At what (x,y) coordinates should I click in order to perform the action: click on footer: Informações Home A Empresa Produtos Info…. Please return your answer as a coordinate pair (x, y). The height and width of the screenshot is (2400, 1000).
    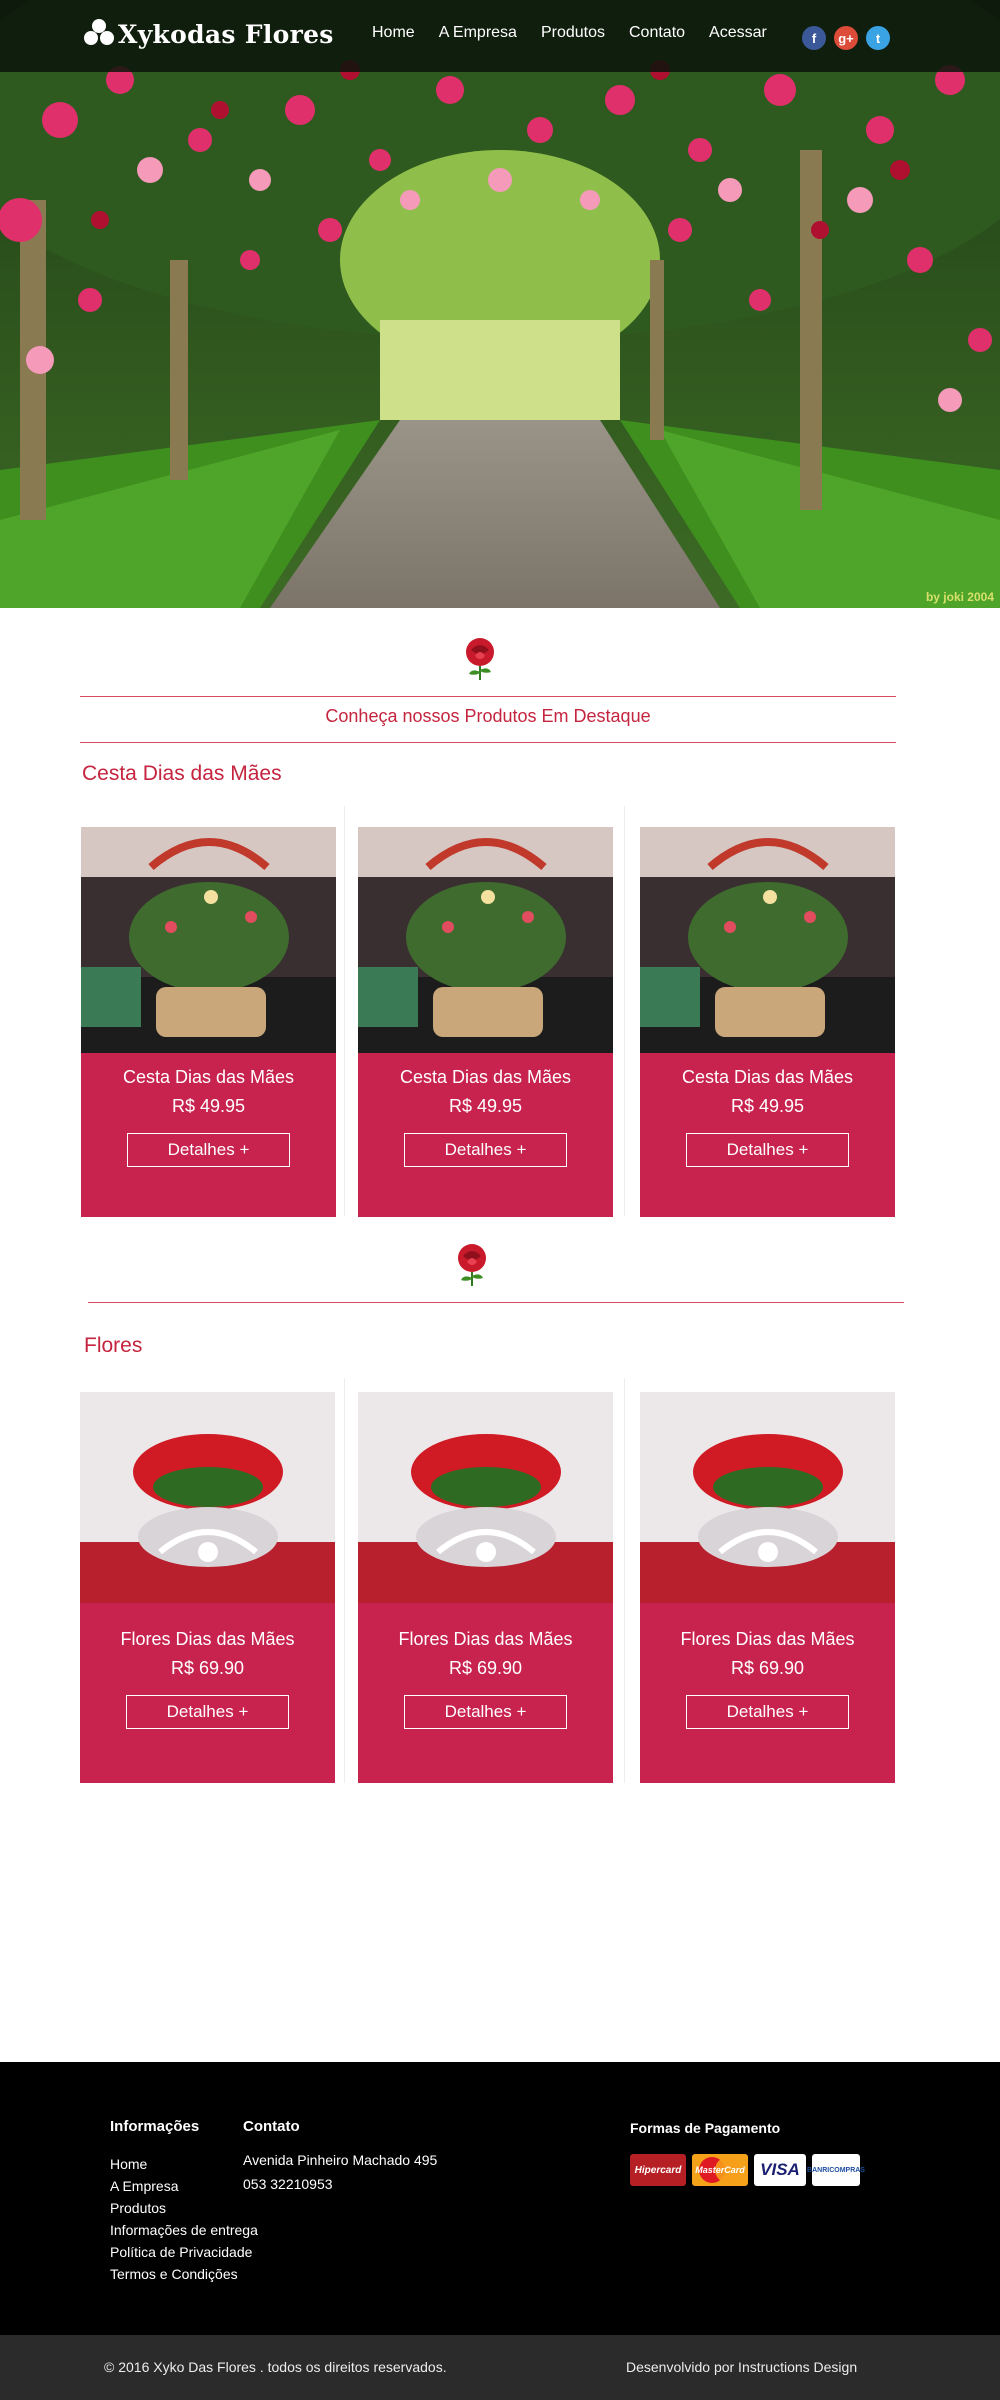
    Looking at the image, I should click on (500, 2198).